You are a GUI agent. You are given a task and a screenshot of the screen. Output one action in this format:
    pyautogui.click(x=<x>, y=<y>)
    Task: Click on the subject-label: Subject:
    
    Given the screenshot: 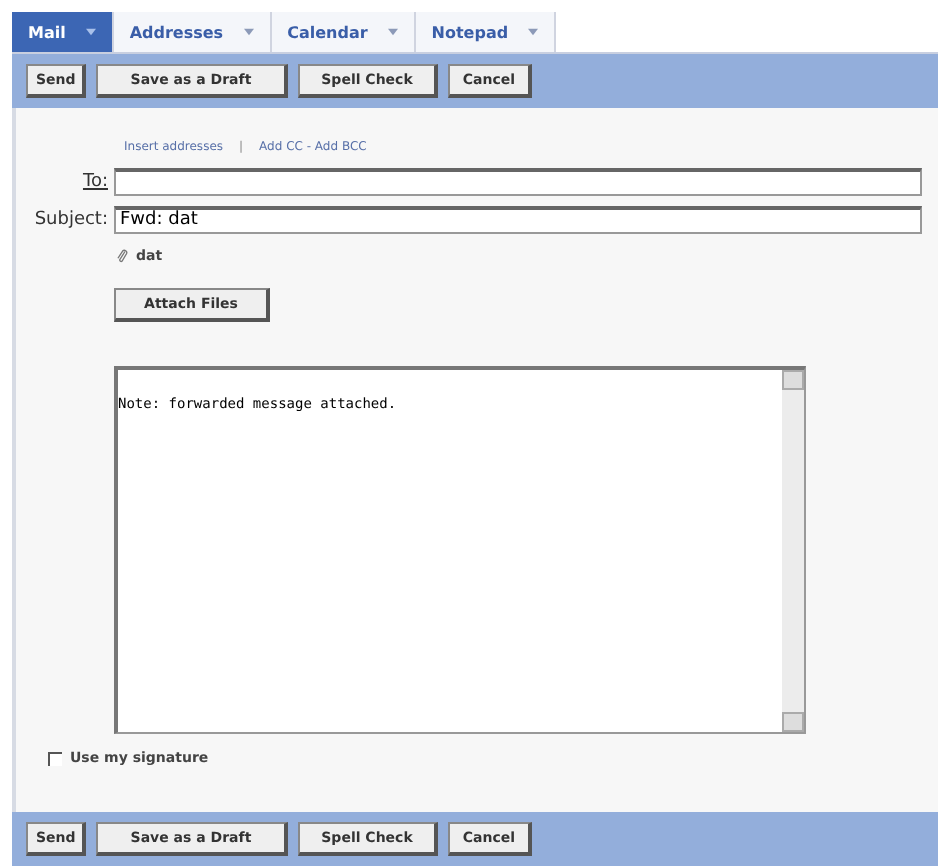 What is the action you would take?
    pyautogui.click(x=71, y=219)
    